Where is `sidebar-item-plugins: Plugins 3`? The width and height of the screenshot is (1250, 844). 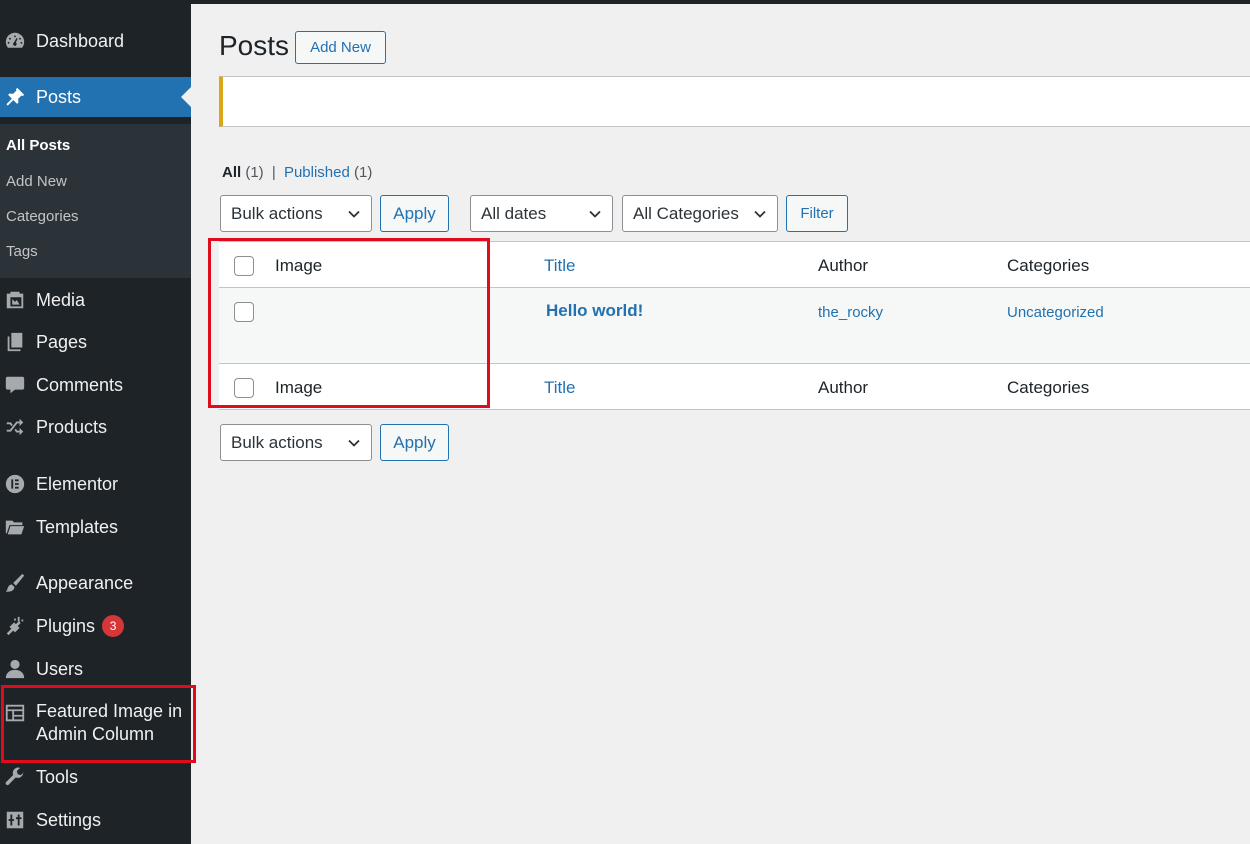
sidebar-item-plugins: Plugins 3 is located at coordinates (95, 626).